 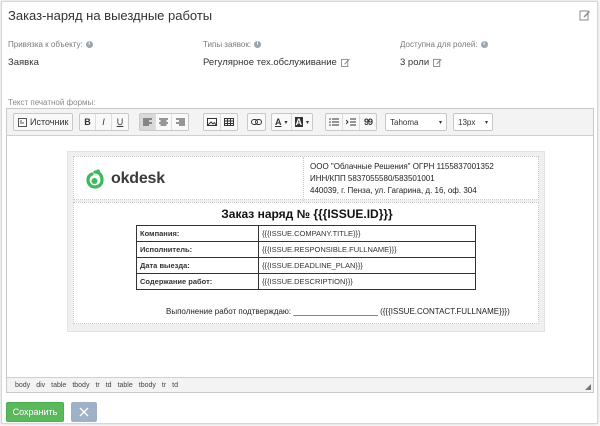 I want to click on bg-color-button: A ▾, so click(x=302, y=122).